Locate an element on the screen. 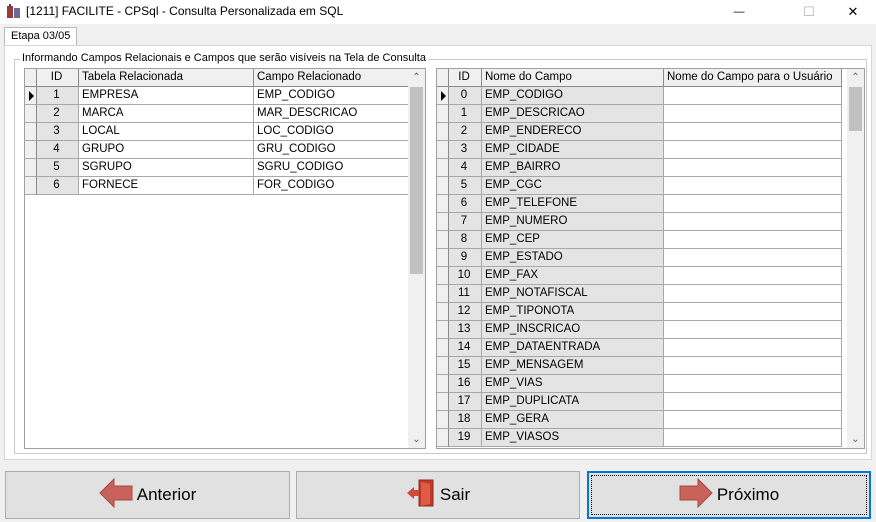 The width and height of the screenshot is (876, 522). cell-tabela: EMPRESA is located at coordinates (166, 96).